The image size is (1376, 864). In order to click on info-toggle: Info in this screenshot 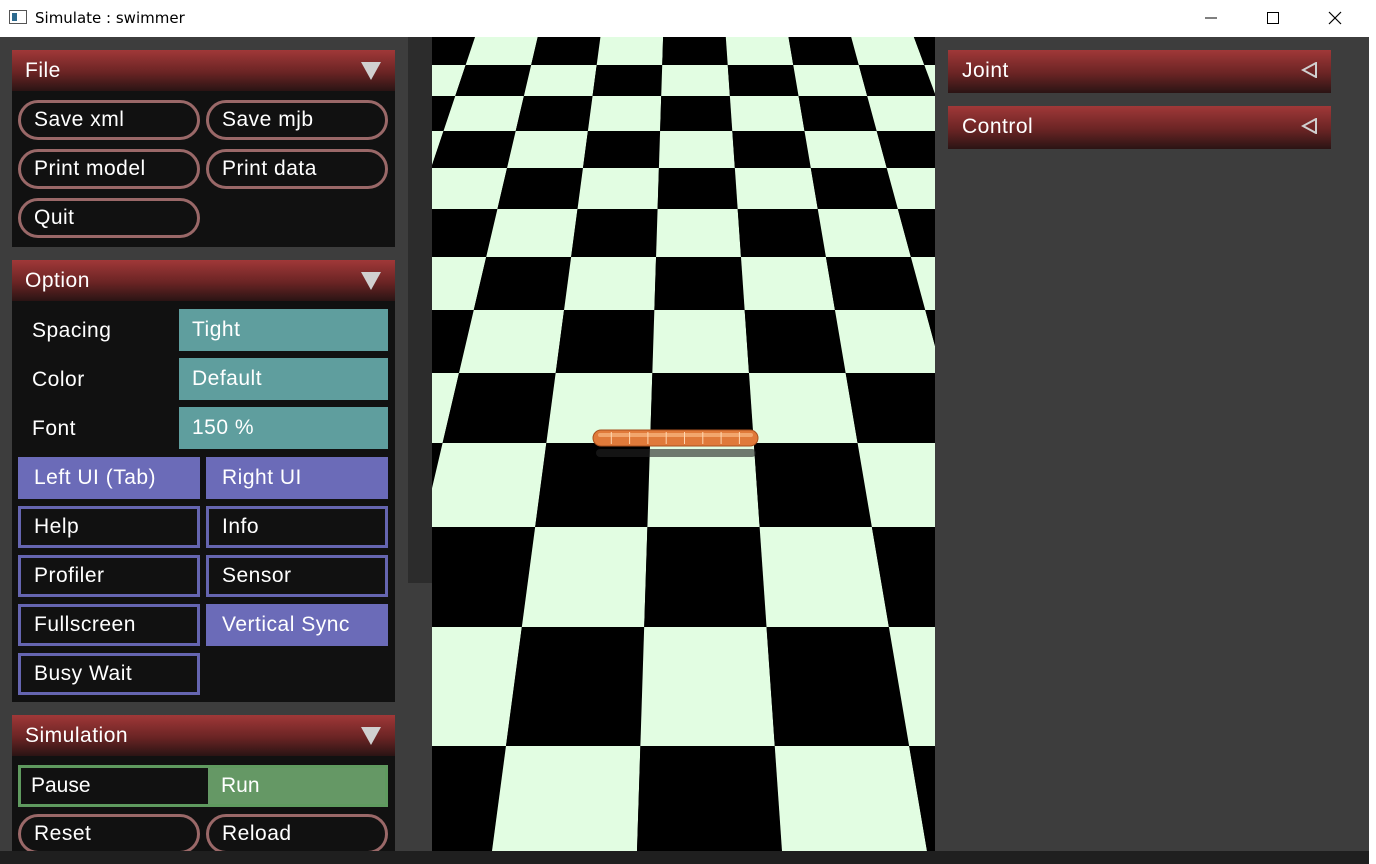, I will do `click(297, 527)`.